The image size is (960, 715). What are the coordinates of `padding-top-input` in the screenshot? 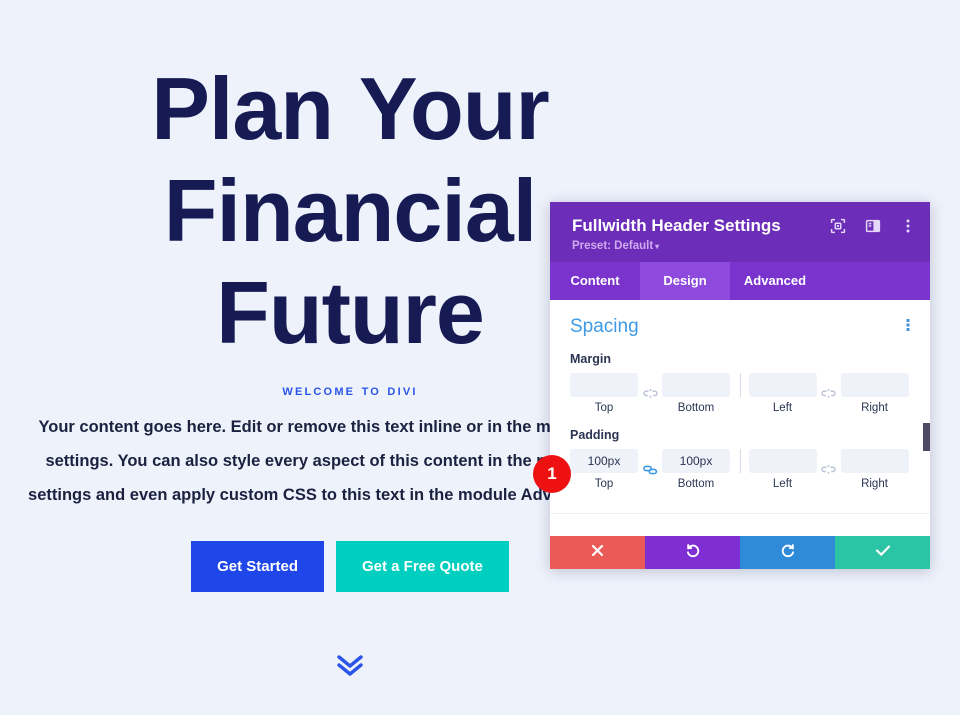 It's located at (604, 461).